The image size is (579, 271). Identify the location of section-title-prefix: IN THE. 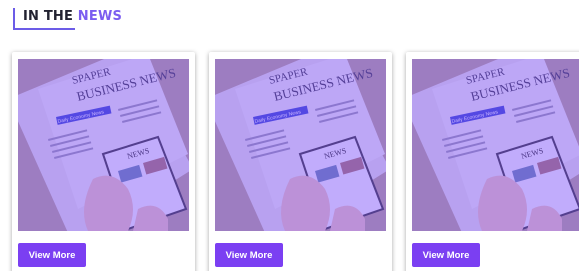
(50, 16).